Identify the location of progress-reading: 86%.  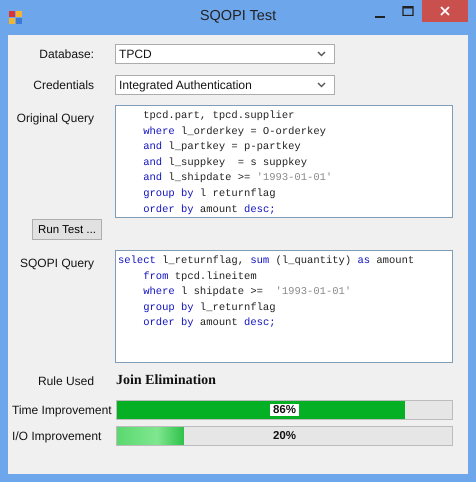
(285, 410).